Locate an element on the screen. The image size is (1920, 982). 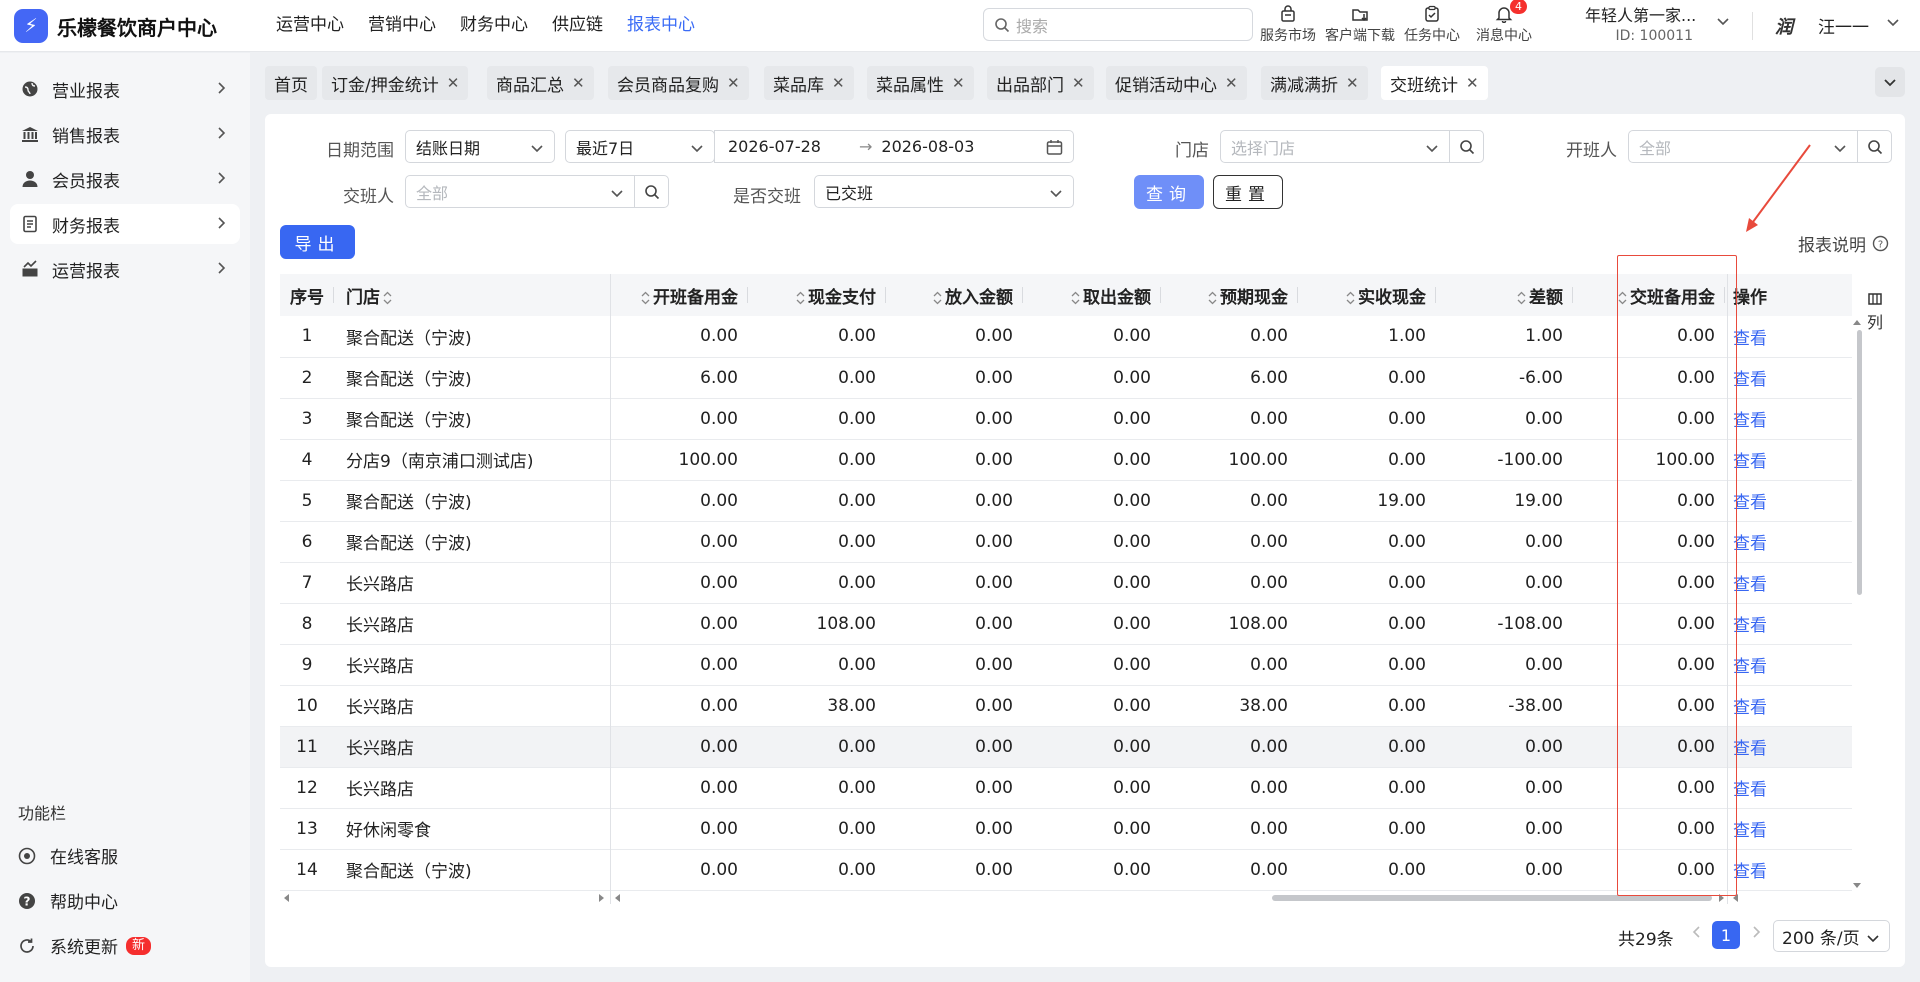
col-header-cash-out: 取出金额 is located at coordinates (1092, 295).